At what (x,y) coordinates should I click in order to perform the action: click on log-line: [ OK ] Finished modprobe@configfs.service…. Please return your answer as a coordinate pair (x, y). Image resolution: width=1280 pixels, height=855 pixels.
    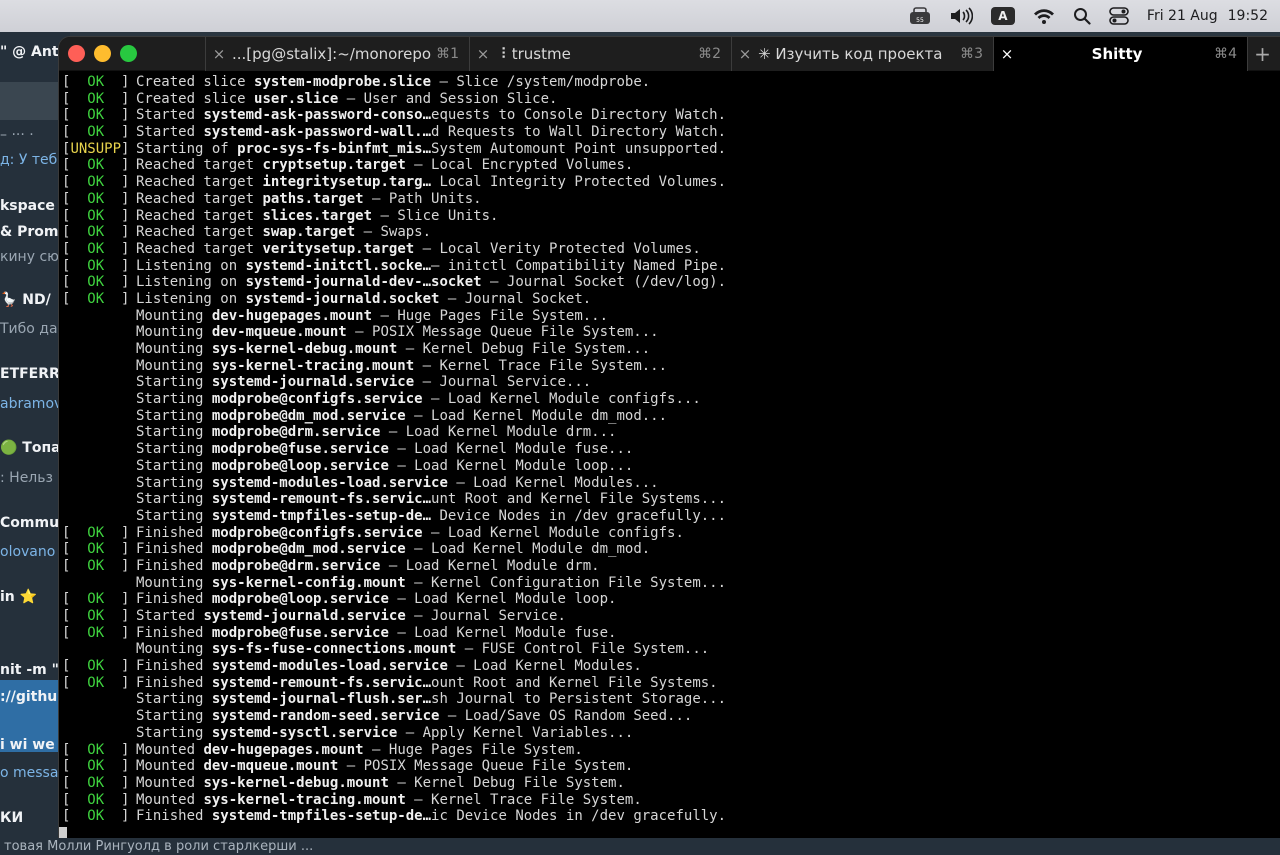
    Looking at the image, I should click on (671, 533).